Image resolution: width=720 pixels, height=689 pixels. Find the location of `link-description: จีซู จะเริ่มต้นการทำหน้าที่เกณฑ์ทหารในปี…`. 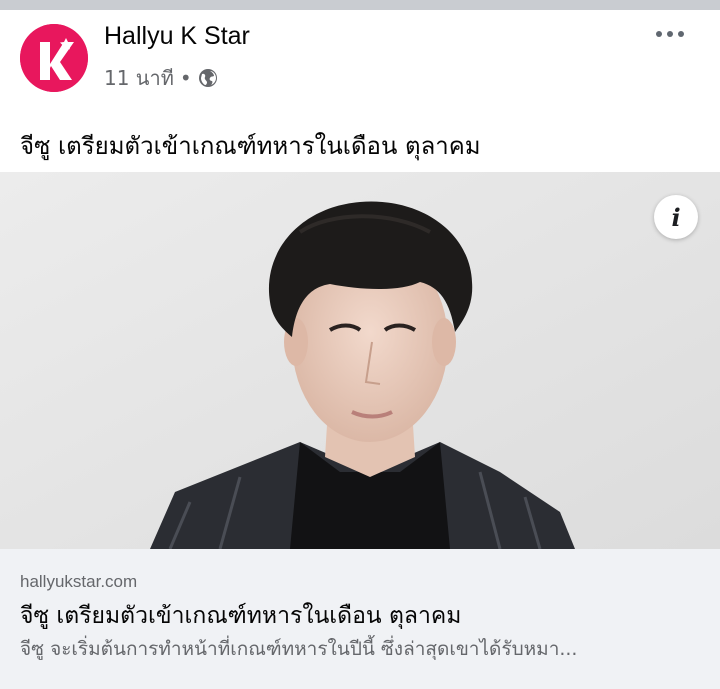

link-description: จีซู จะเริ่มต้นการทำหน้าที่เกณฑ์ทหารในปี… is located at coordinates (299, 649).